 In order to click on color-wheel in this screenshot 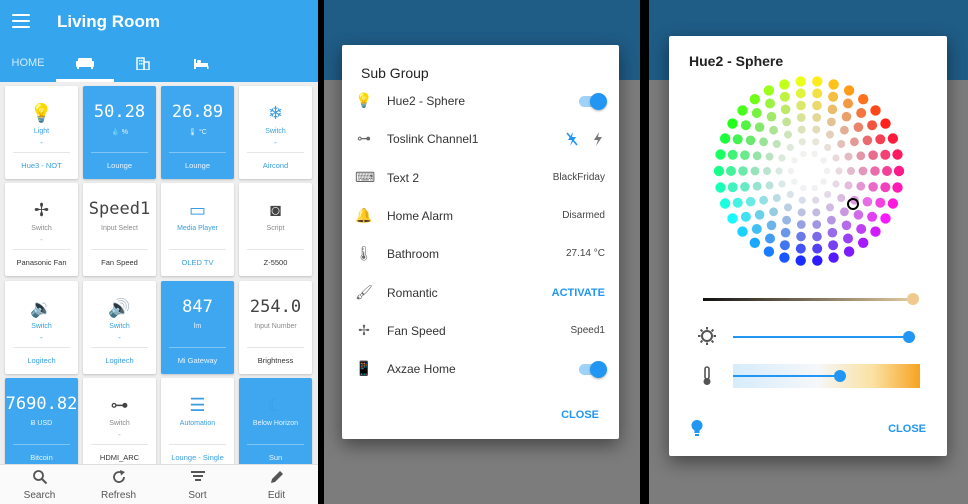, I will do `click(809, 171)`.